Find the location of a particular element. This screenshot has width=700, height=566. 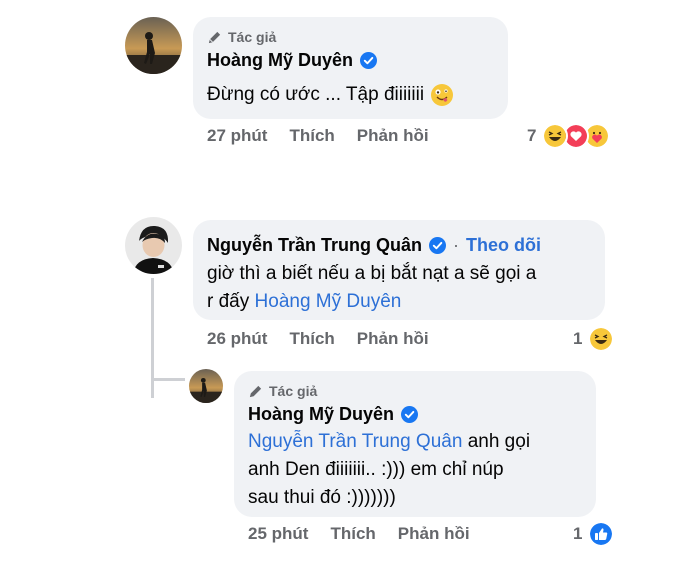

mention-link: Nguyễn Trần Trung Quân is located at coordinates (355, 441).